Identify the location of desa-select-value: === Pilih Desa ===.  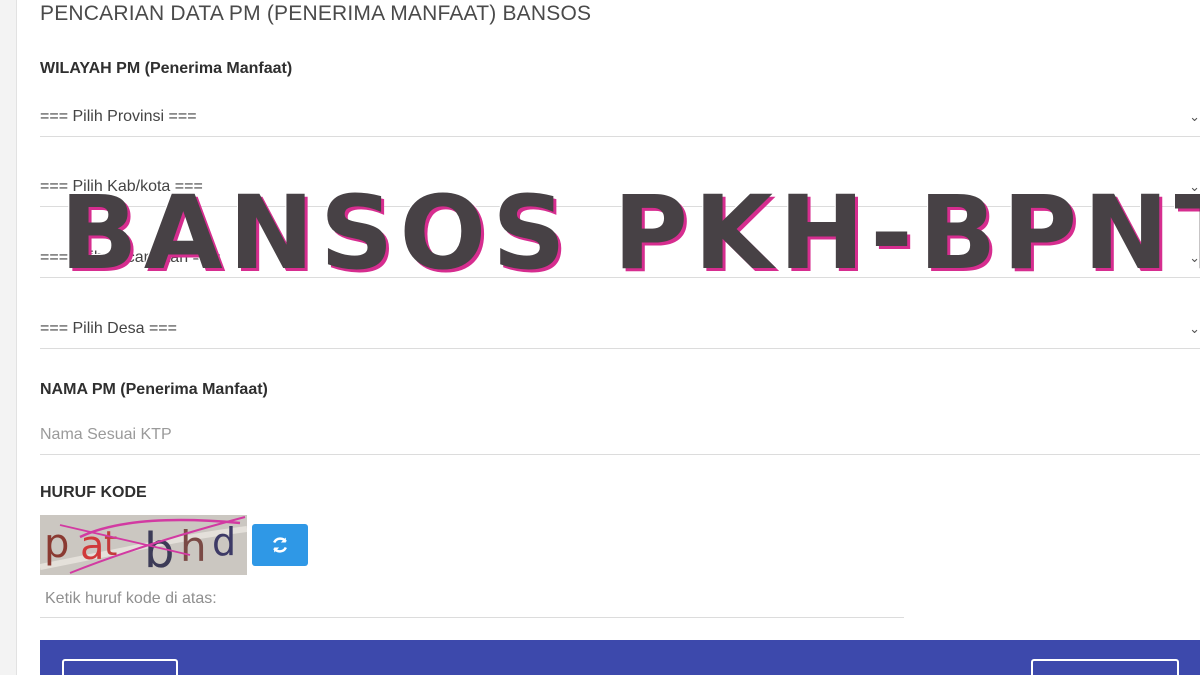
(108, 328).